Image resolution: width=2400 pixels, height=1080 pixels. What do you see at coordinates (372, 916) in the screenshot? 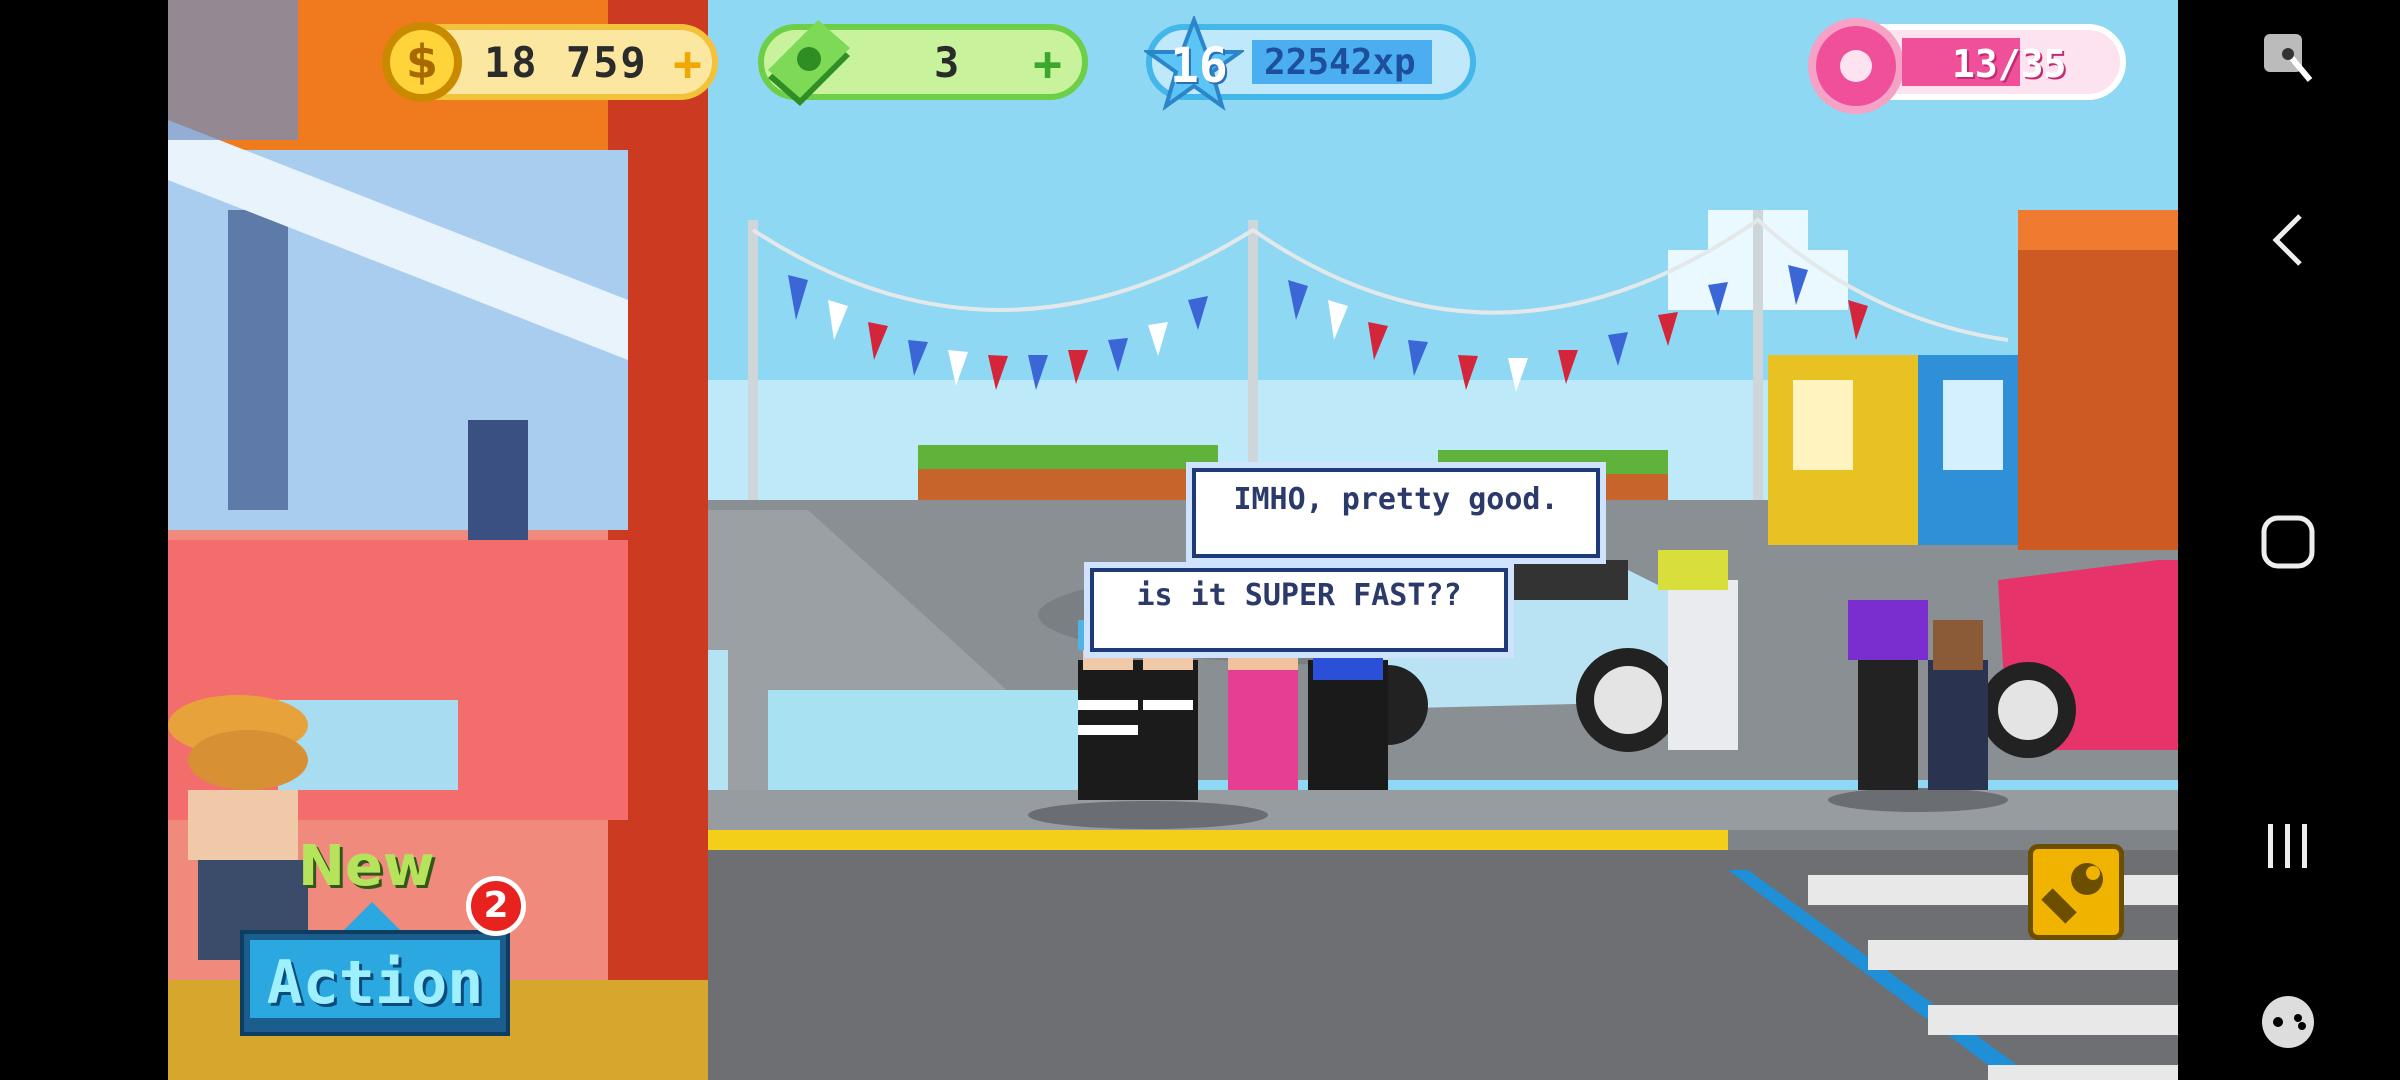
I see `arrow-up-icon` at bounding box center [372, 916].